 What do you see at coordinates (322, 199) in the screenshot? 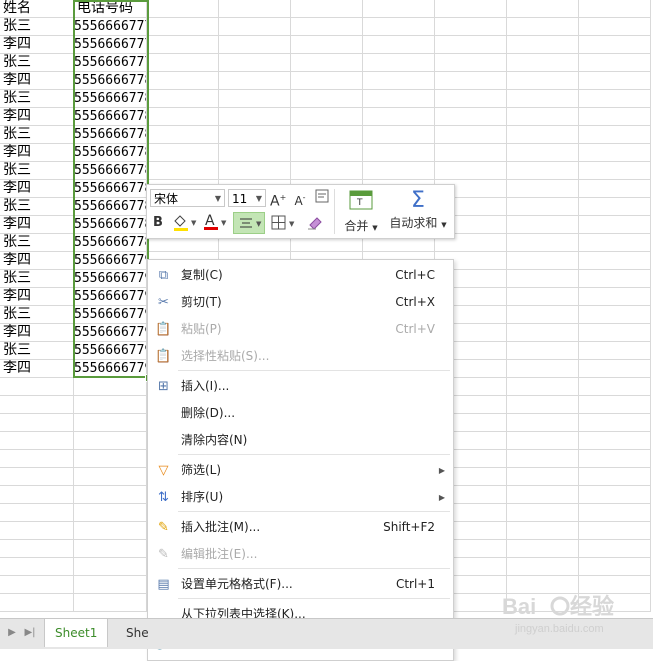
I see `clear-format-button` at bounding box center [322, 199].